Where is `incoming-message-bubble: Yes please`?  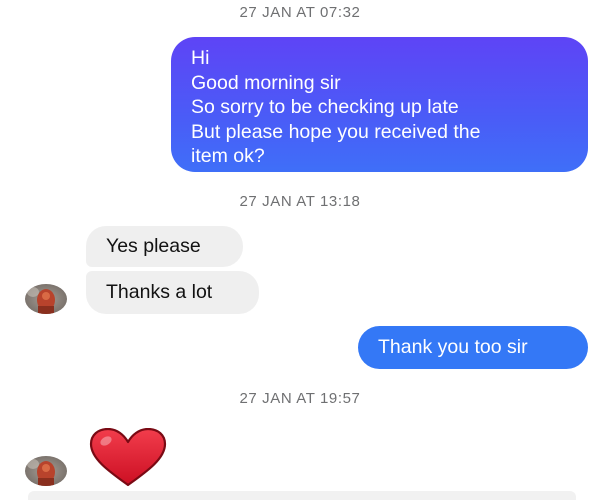 incoming-message-bubble: Yes please is located at coordinates (164, 246).